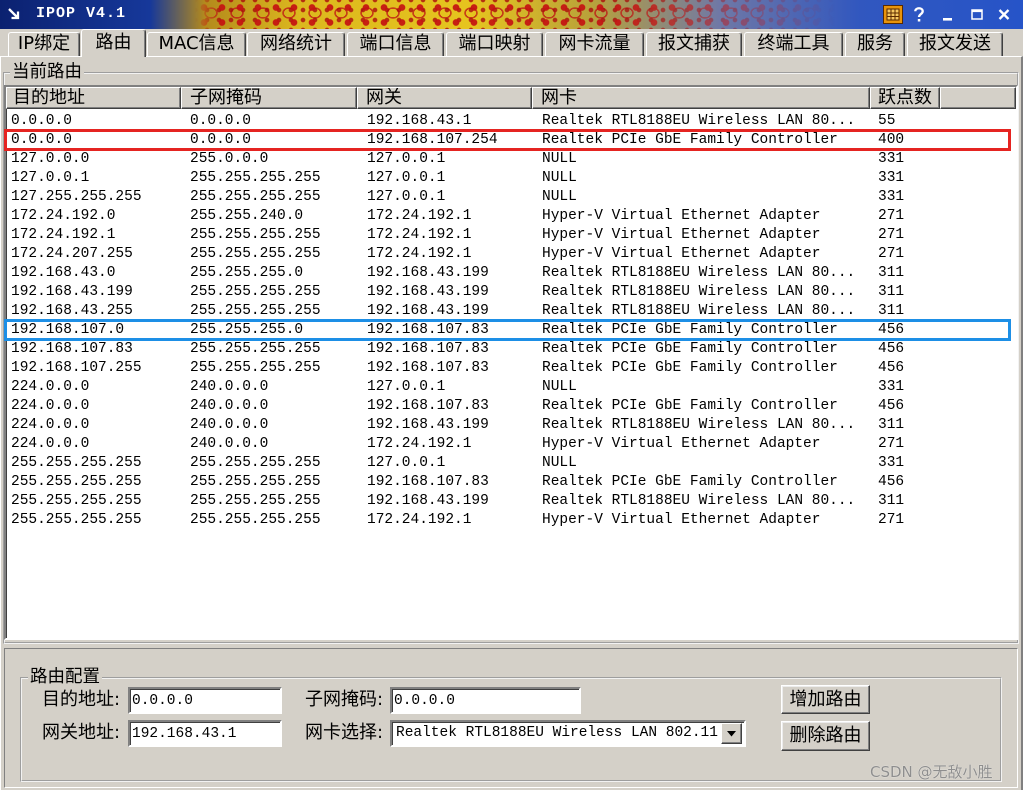 Image resolution: width=1023 pixels, height=790 pixels. Describe the element at coordinates (269, 98) in the screenshot. I see `column-header-netmask: 子网掩码` at that location.